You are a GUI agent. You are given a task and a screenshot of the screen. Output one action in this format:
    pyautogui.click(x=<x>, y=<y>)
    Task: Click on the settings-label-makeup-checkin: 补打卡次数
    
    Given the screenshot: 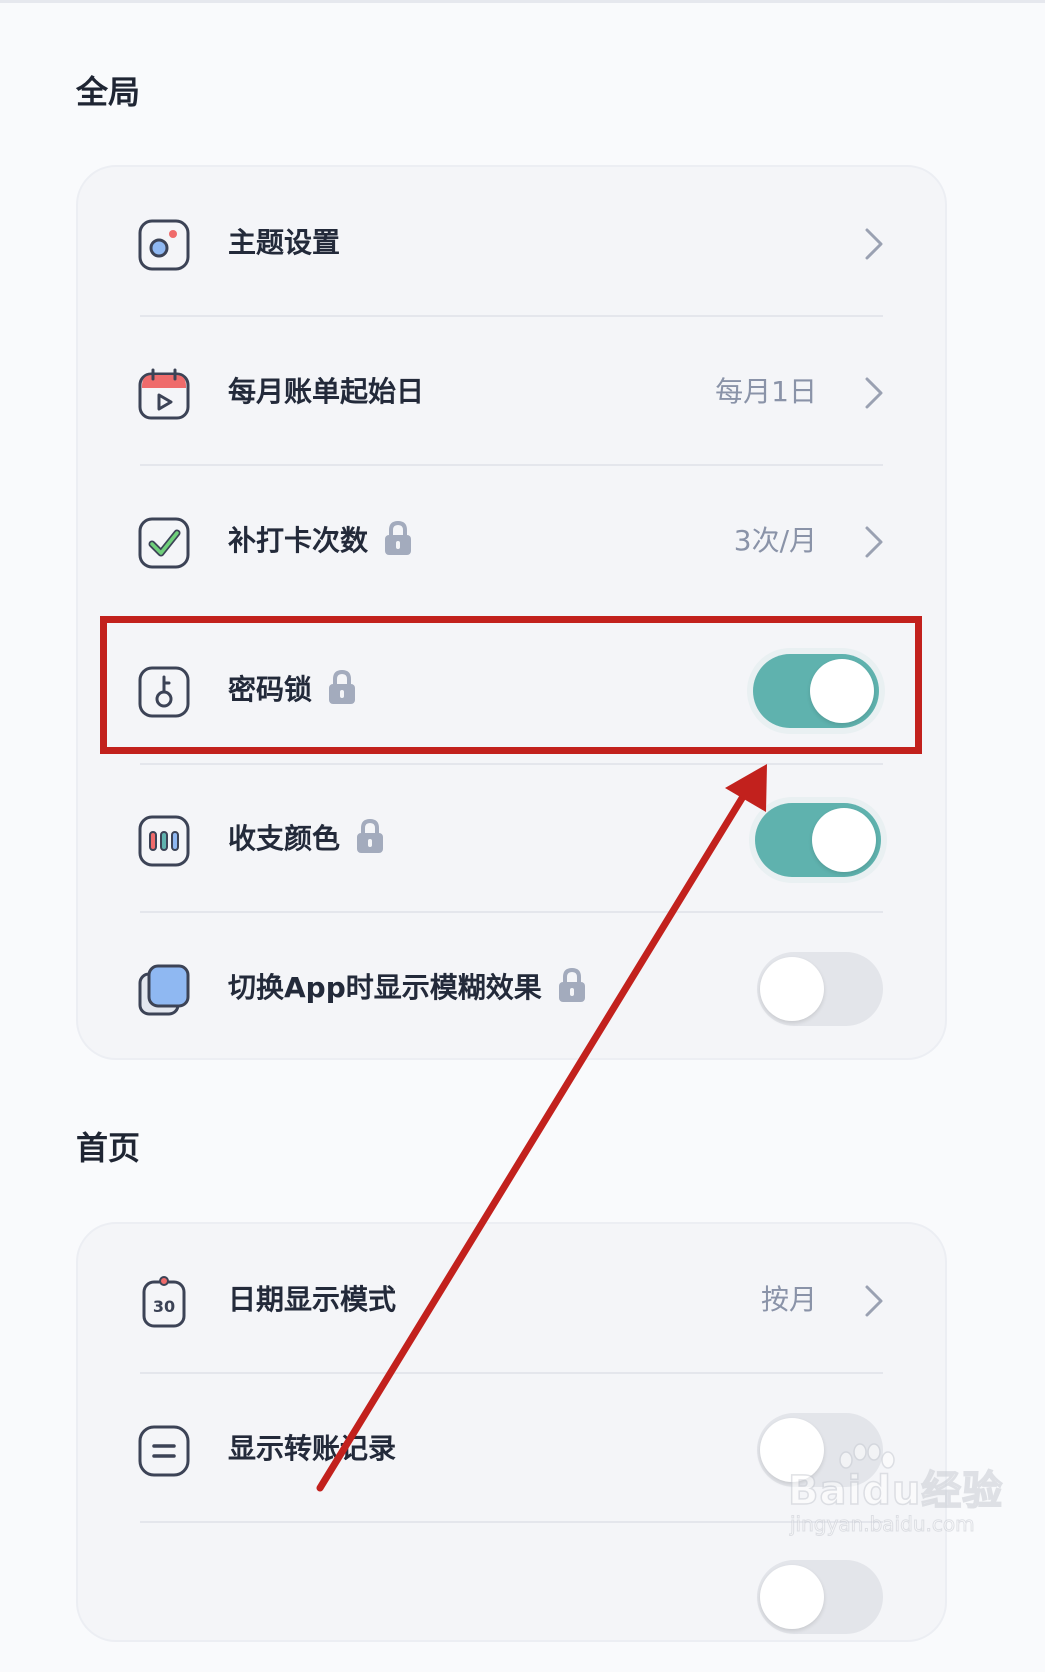 What is the action you would take?
    pyautogui.click(x=320, y=540)
    